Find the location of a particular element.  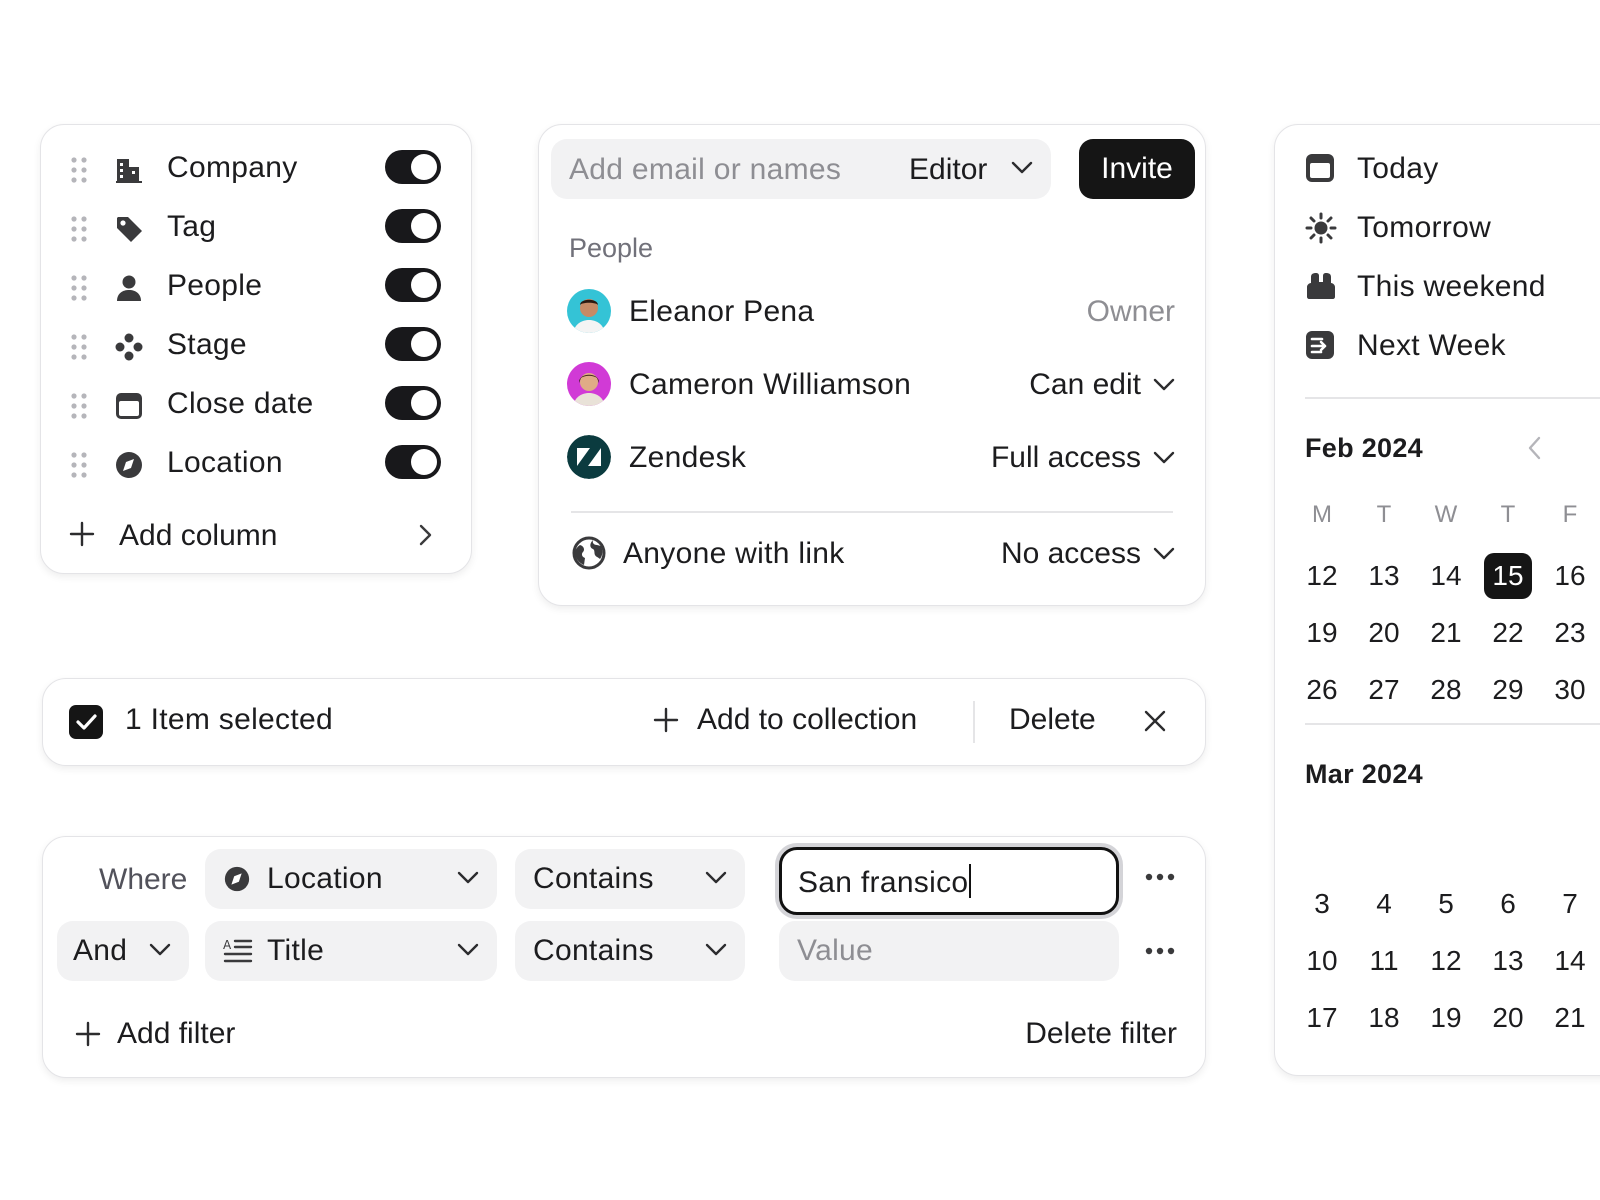

calendar-day: 4 is located at coordinates (1384, 904).